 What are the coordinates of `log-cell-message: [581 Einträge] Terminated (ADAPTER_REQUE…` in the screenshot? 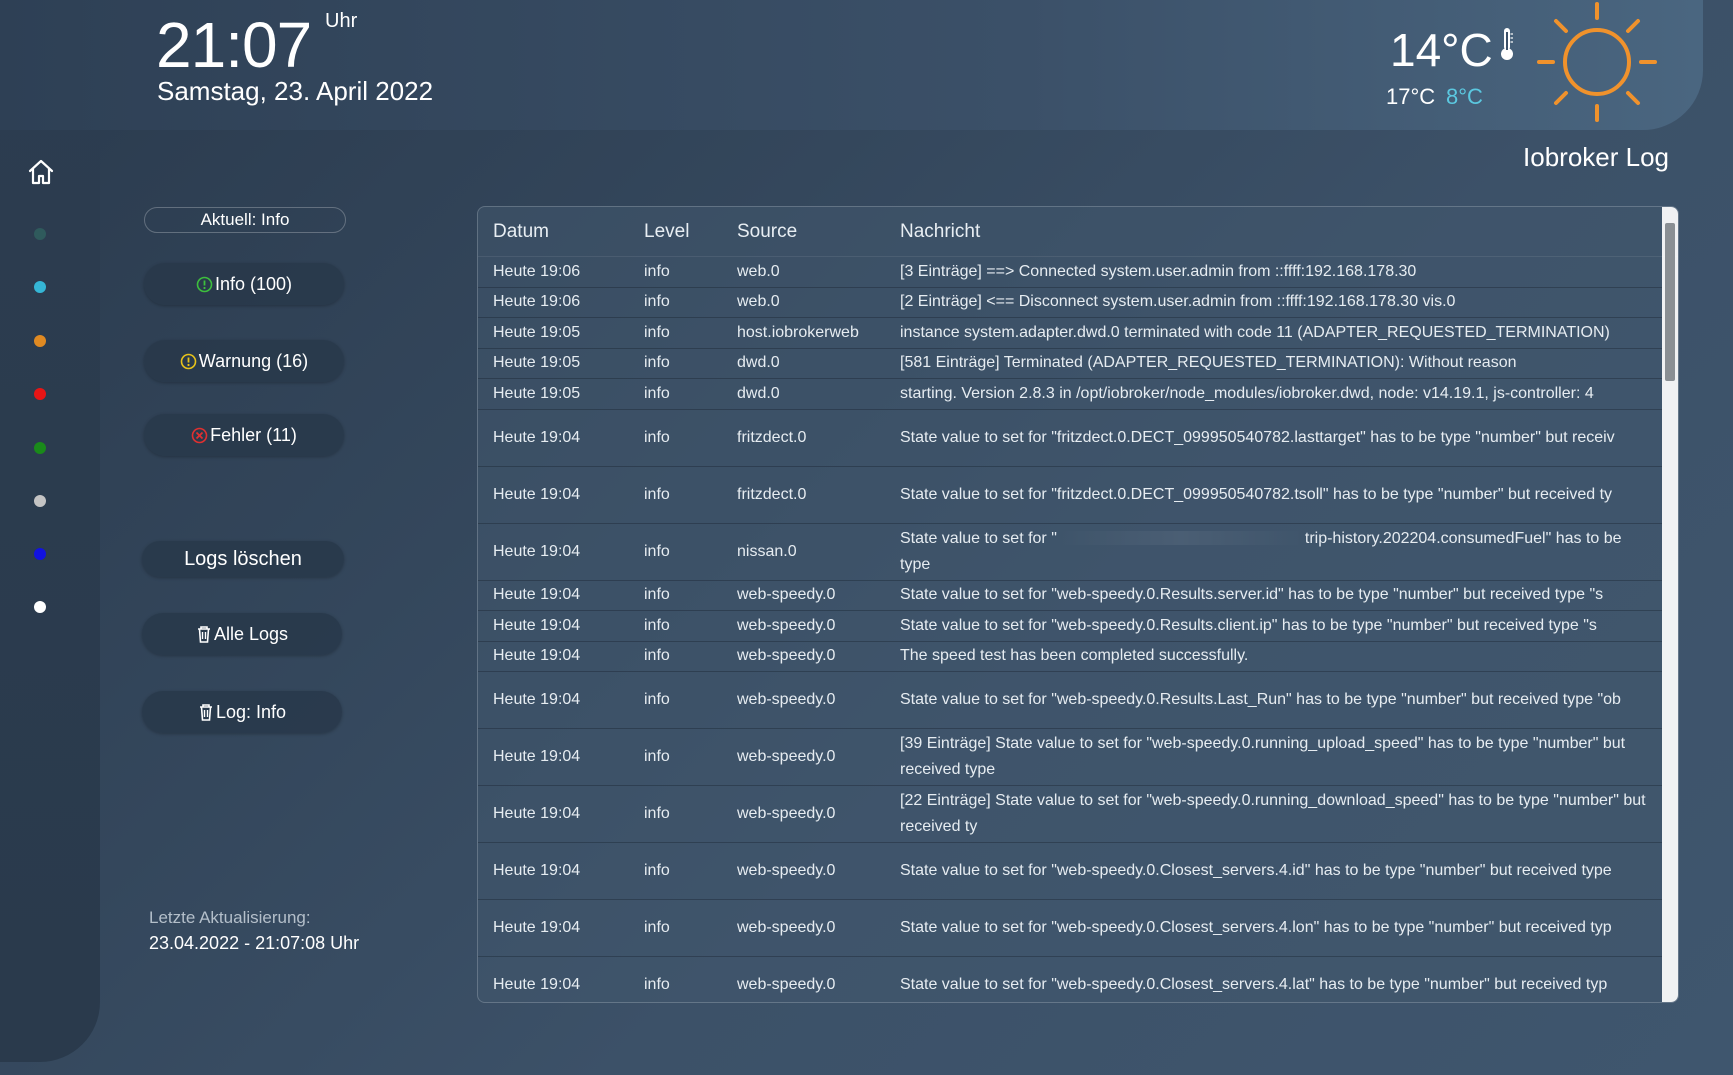 It's located at (1208, 363).